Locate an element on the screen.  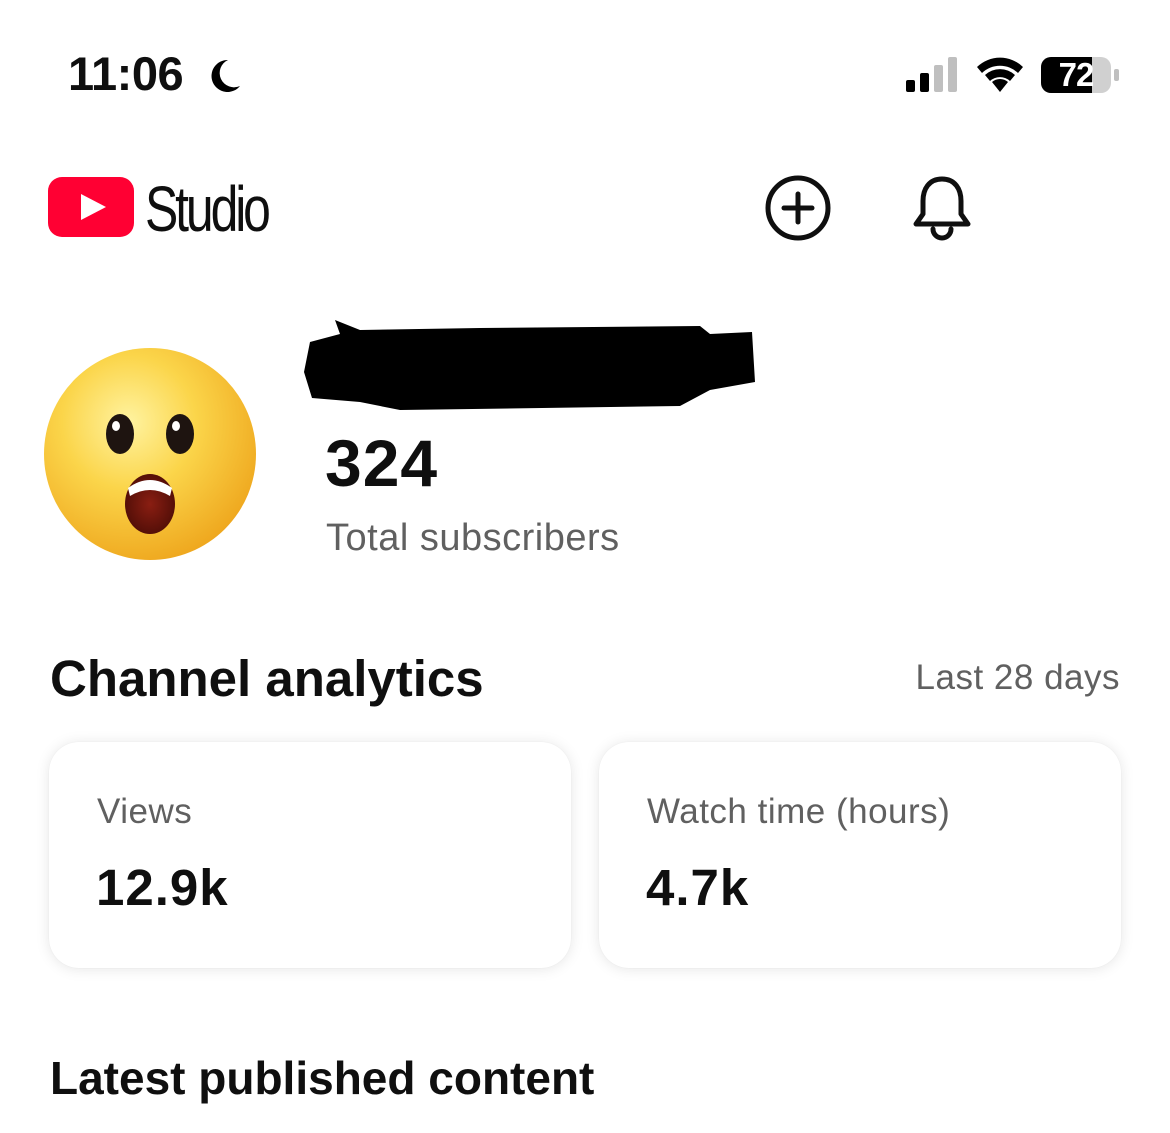
card-label: Watch time (hours) is located at coordinates (799, 811).